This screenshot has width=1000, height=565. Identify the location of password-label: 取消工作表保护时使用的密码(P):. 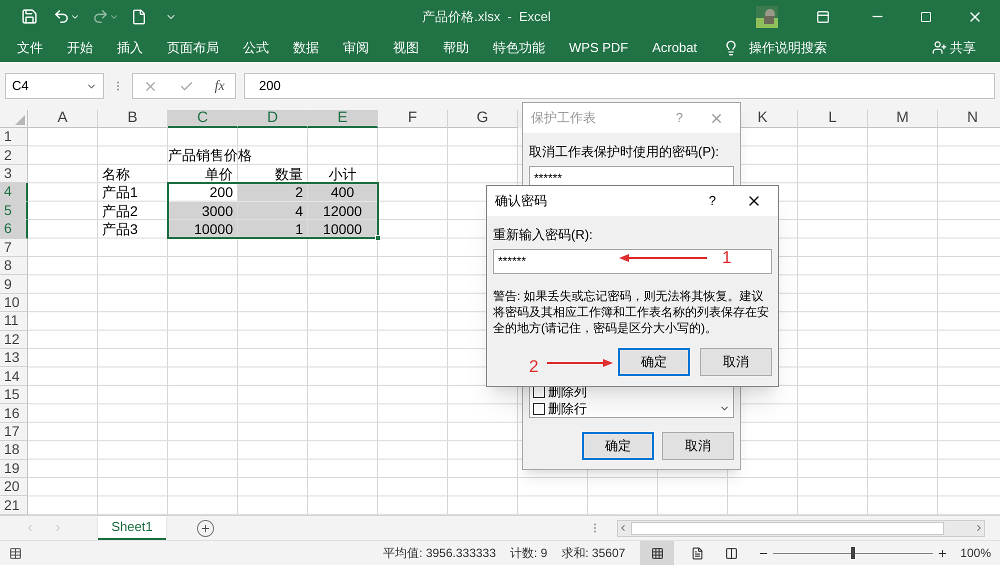
(624, 152).